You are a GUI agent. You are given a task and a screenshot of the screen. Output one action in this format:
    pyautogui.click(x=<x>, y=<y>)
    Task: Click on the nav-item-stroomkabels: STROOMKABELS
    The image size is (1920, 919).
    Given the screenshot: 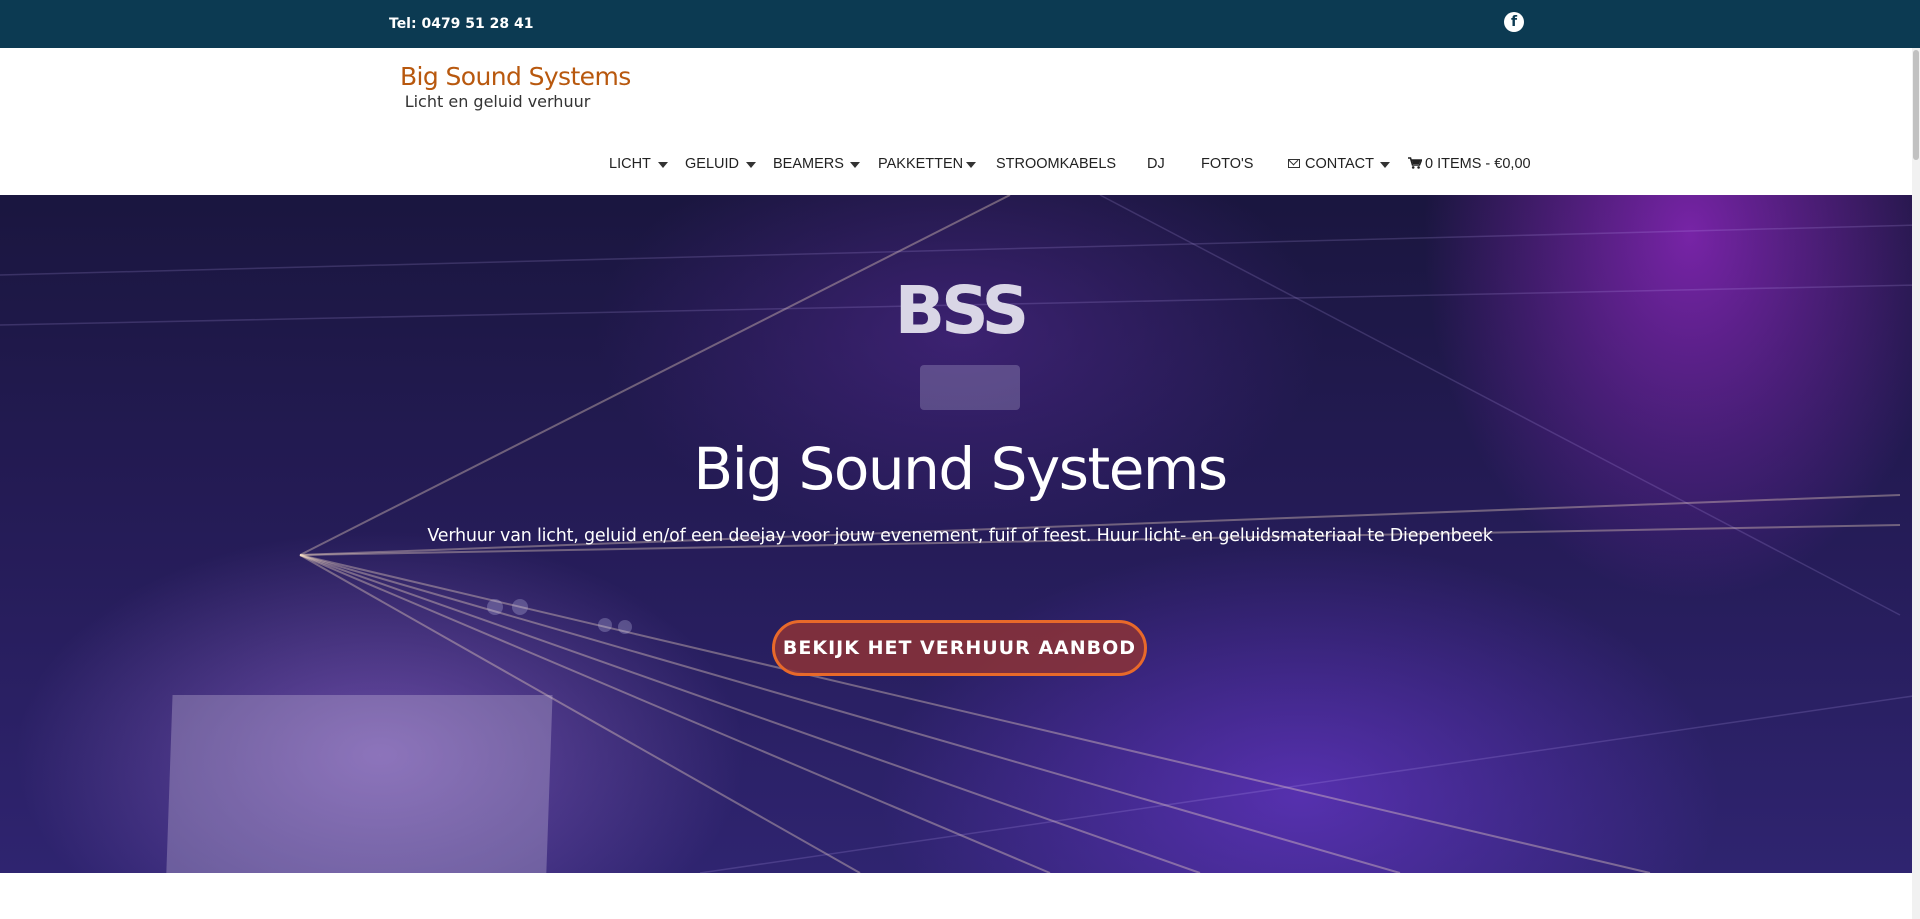 What is the action you would take?
    pyautogui.click(x=1056, y=164)
    